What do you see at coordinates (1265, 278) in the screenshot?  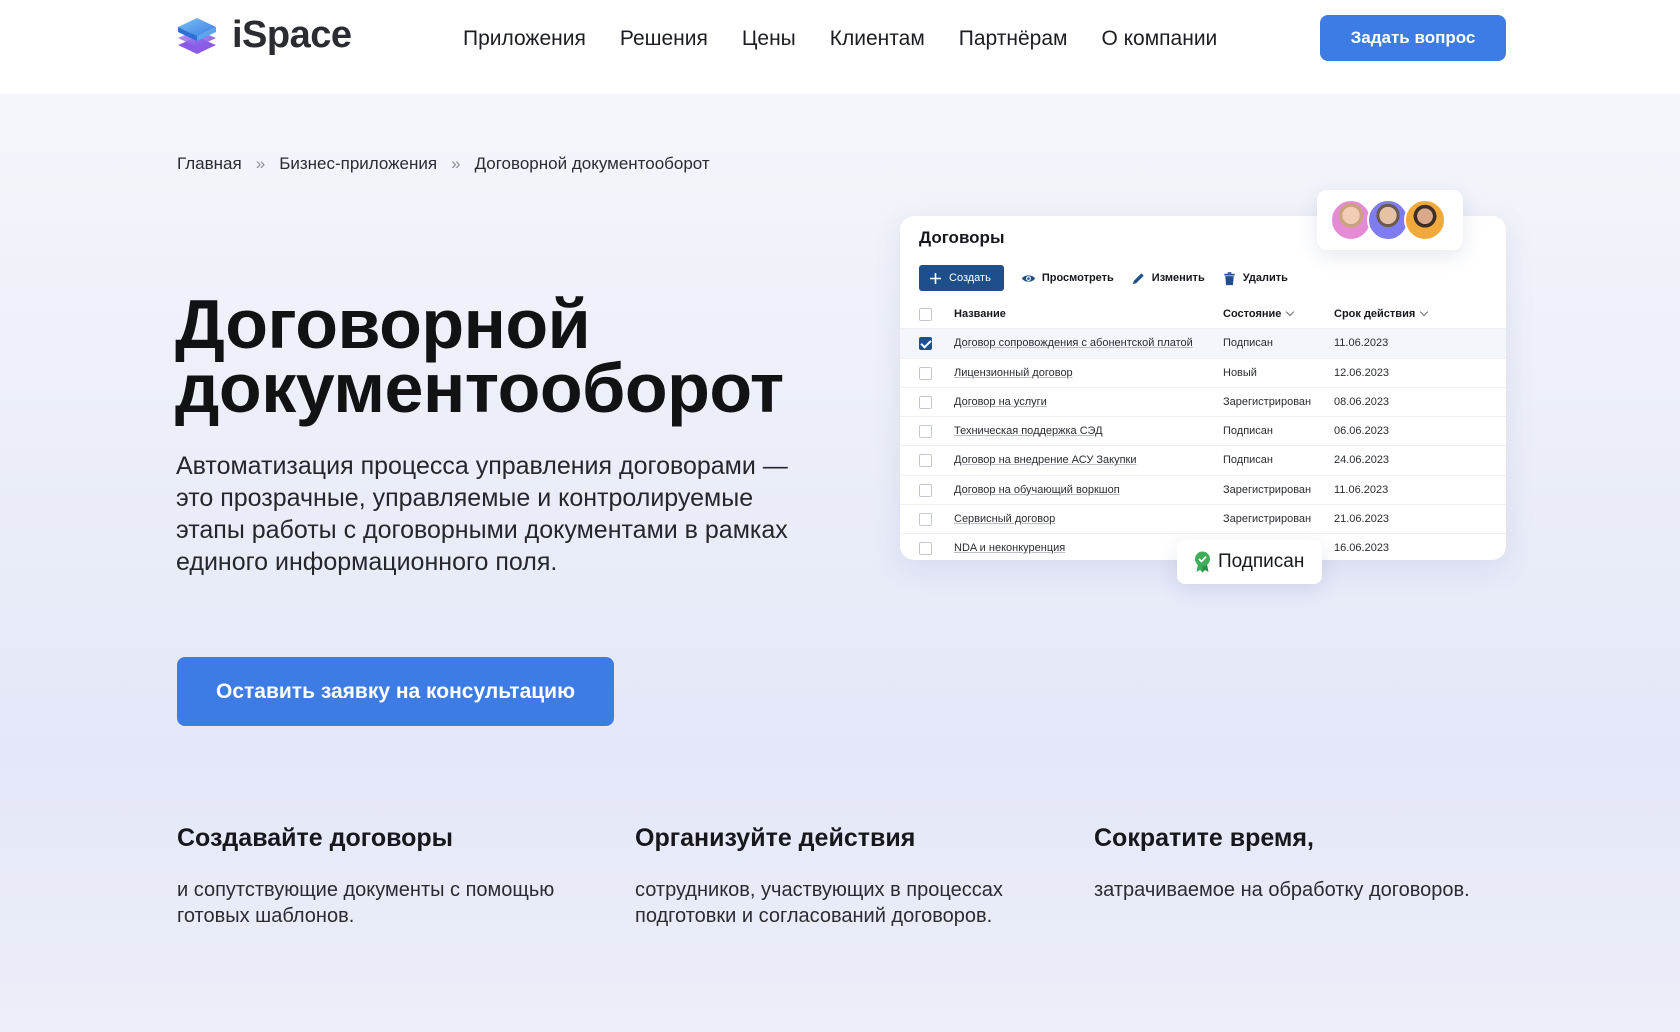 I see `delete-button-label: Удалить` at bounding box center [1265, 278].